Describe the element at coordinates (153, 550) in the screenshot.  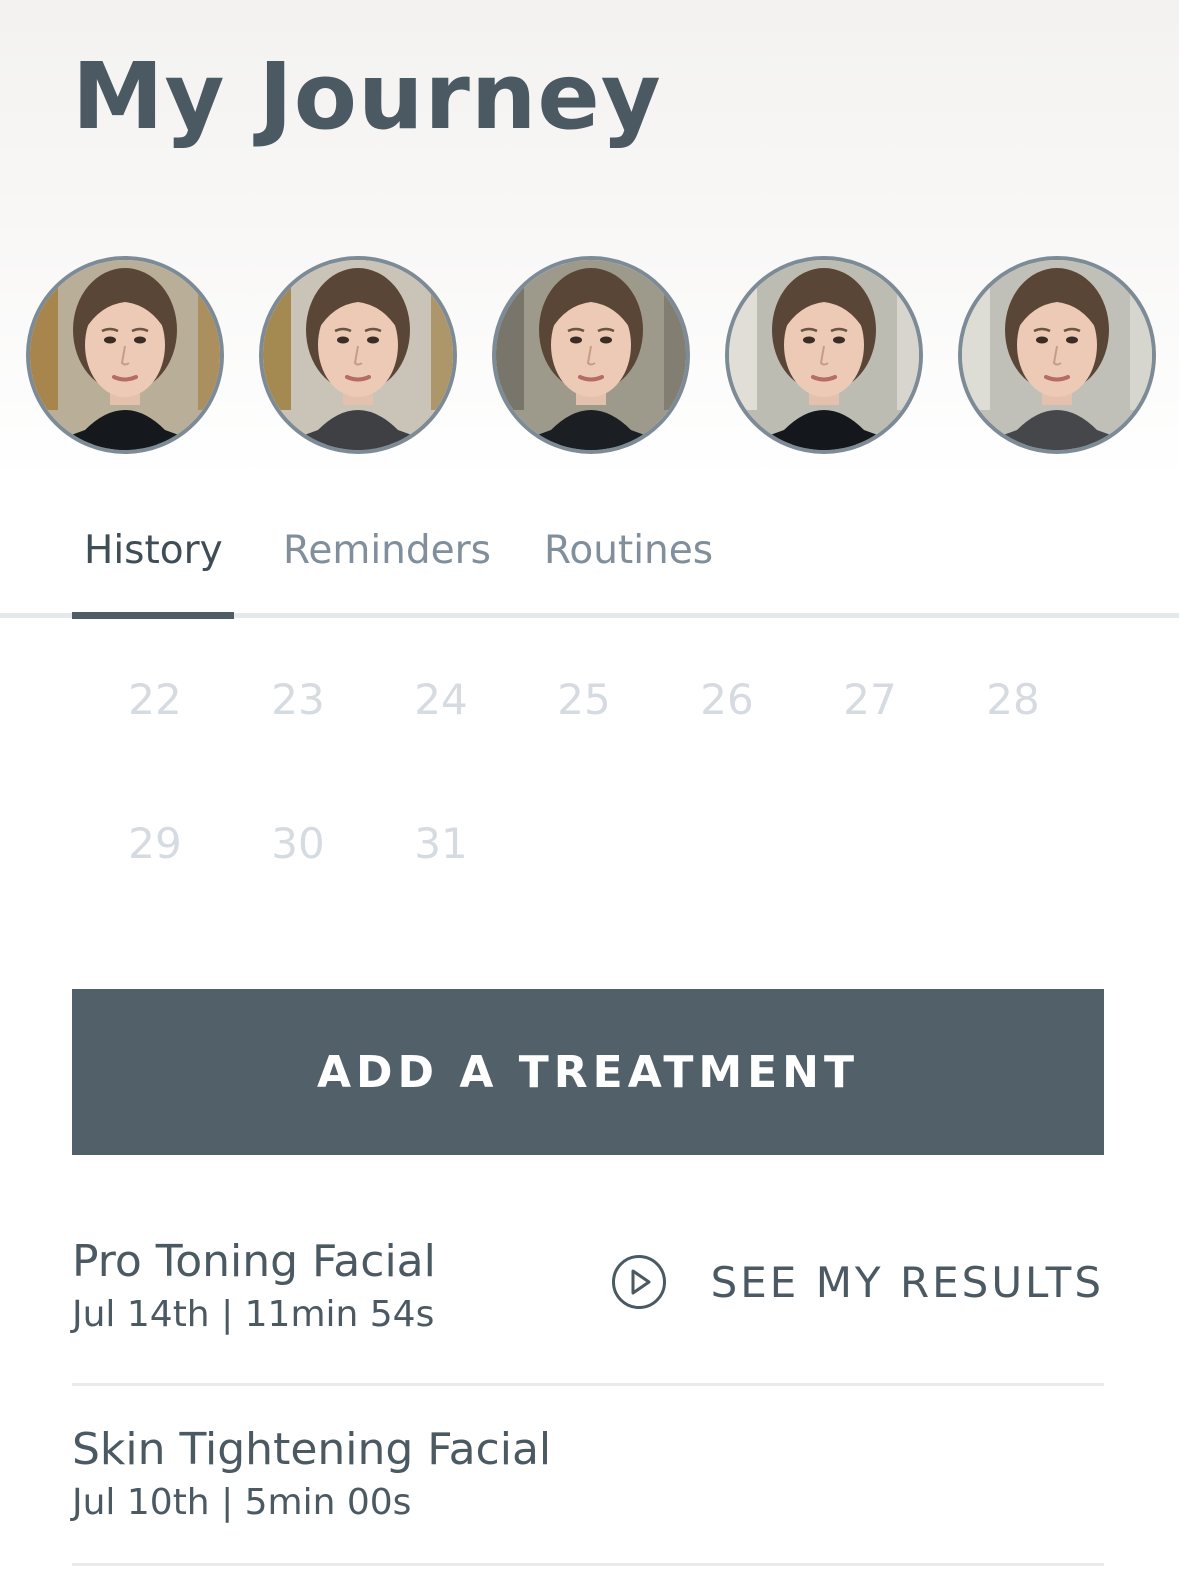
I see `tab-history: History` at that location.